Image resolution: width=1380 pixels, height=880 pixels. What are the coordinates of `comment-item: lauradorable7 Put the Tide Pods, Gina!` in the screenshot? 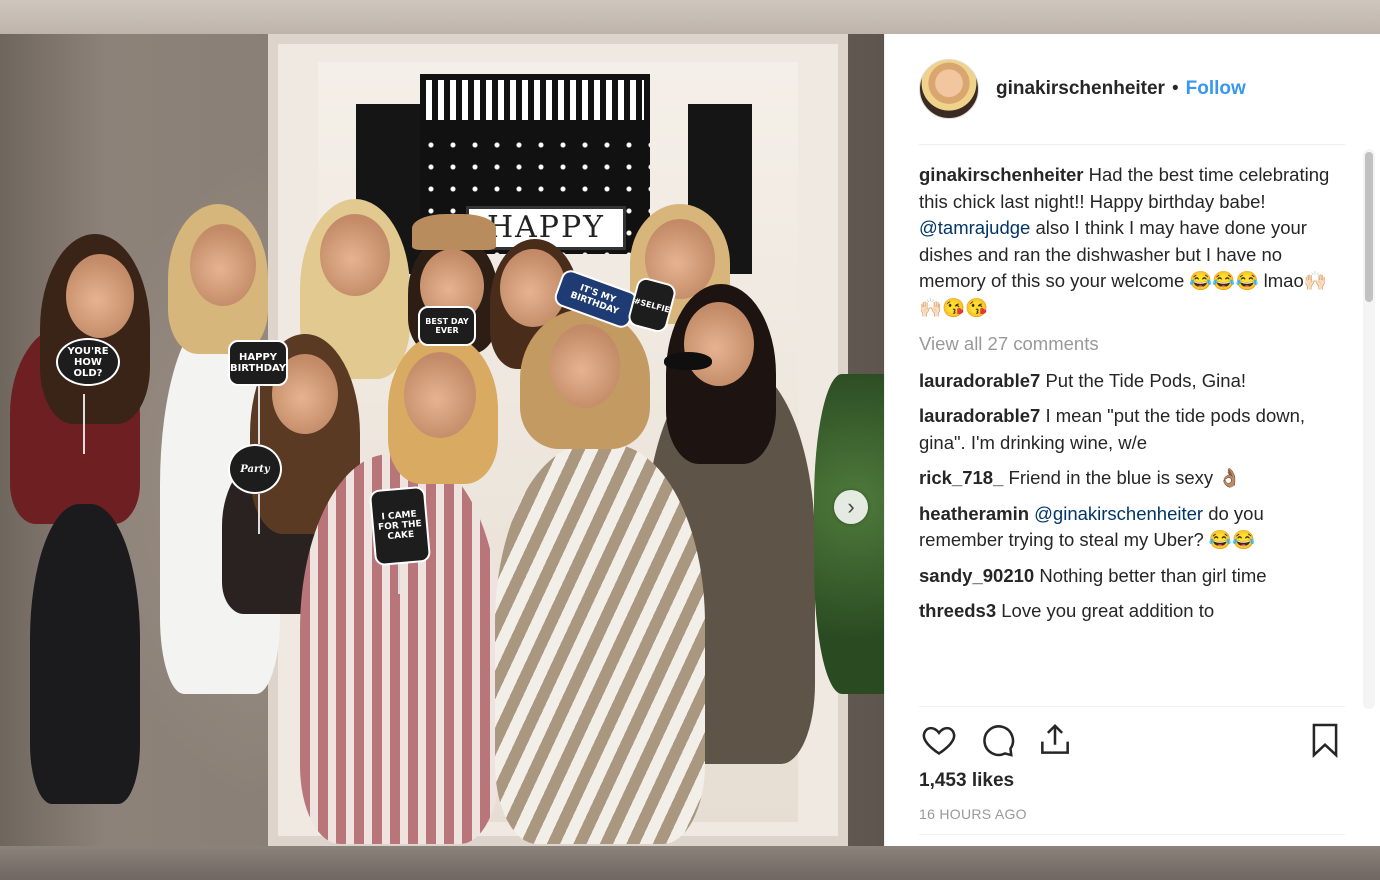 It's located at (1131, 381).